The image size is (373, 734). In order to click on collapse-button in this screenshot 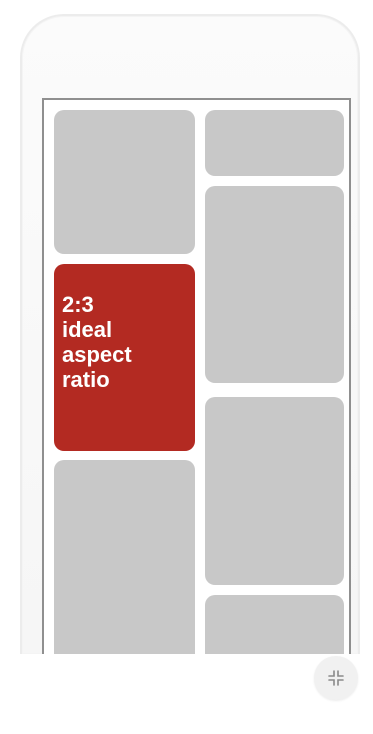, I will do `click(336, 678)`.